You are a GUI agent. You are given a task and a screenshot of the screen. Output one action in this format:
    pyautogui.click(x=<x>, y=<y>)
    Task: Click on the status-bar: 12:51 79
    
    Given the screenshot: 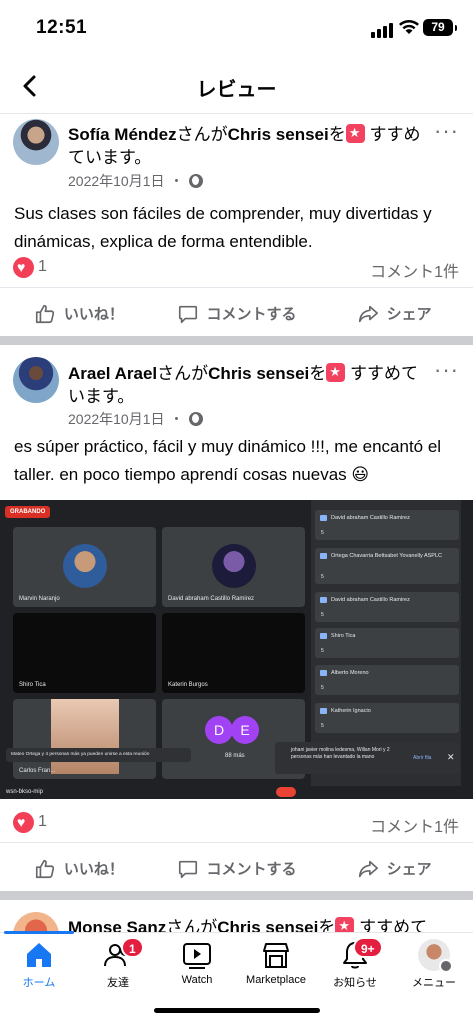 What is the action you would take?
    pyautogui.click(x=236, y=28)
    